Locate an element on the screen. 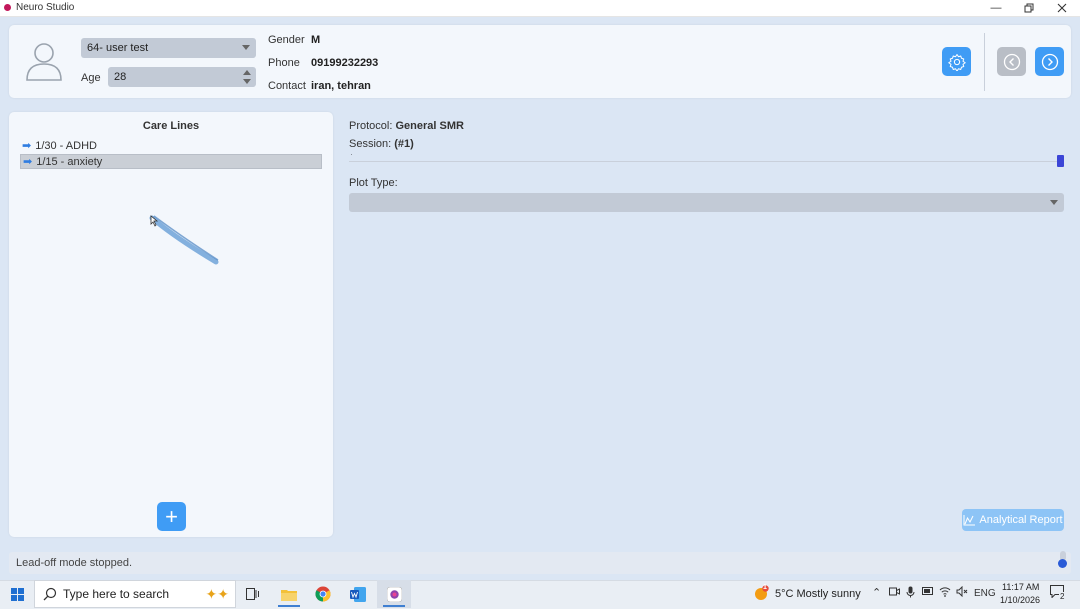  session-value: (#1) is located at coordinates (404, 144).